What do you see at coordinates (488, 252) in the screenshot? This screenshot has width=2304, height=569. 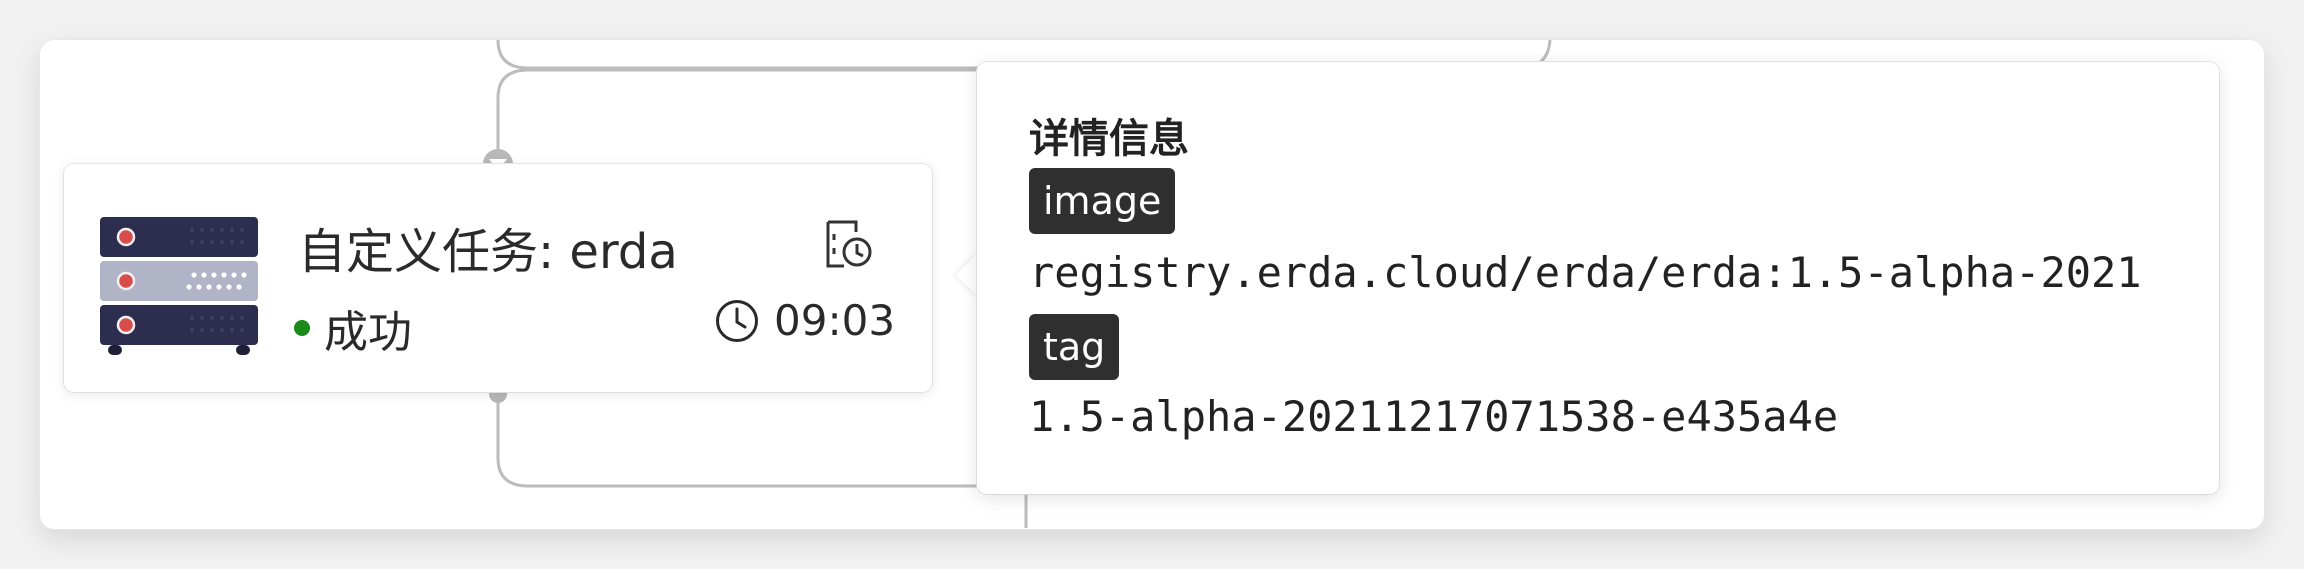 I see `node-title: 自定义任务: erda` at bounding box center [488, 252].